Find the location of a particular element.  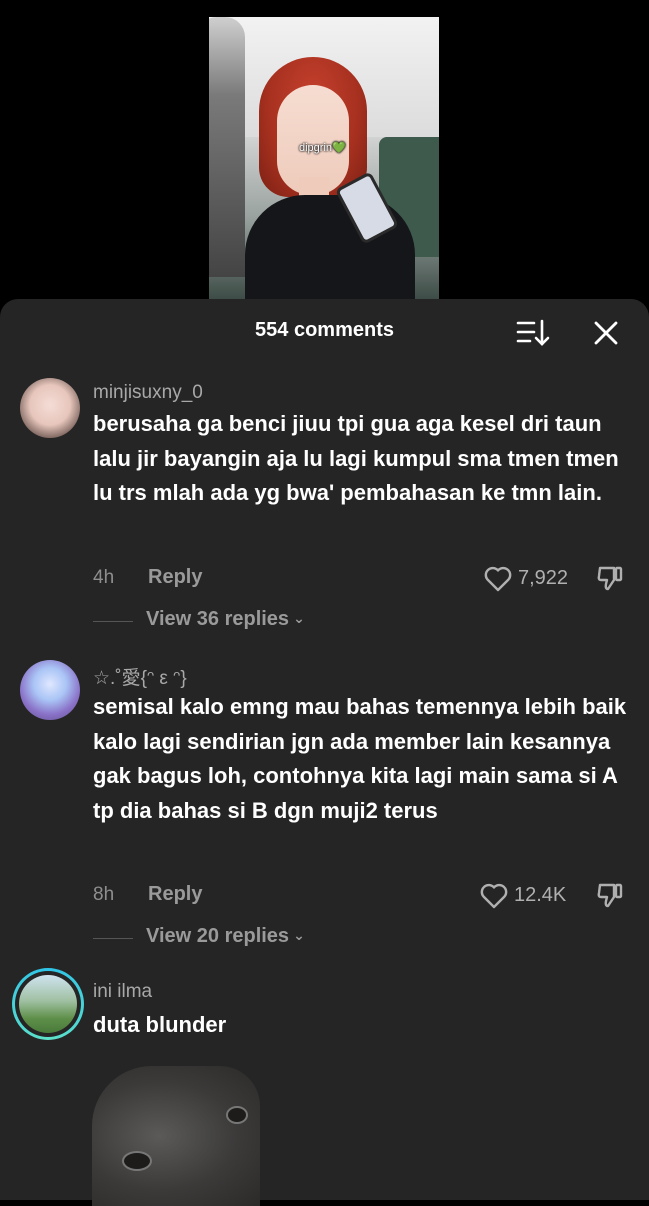

avatar-story-ring is located at coordinates (48, 1004).